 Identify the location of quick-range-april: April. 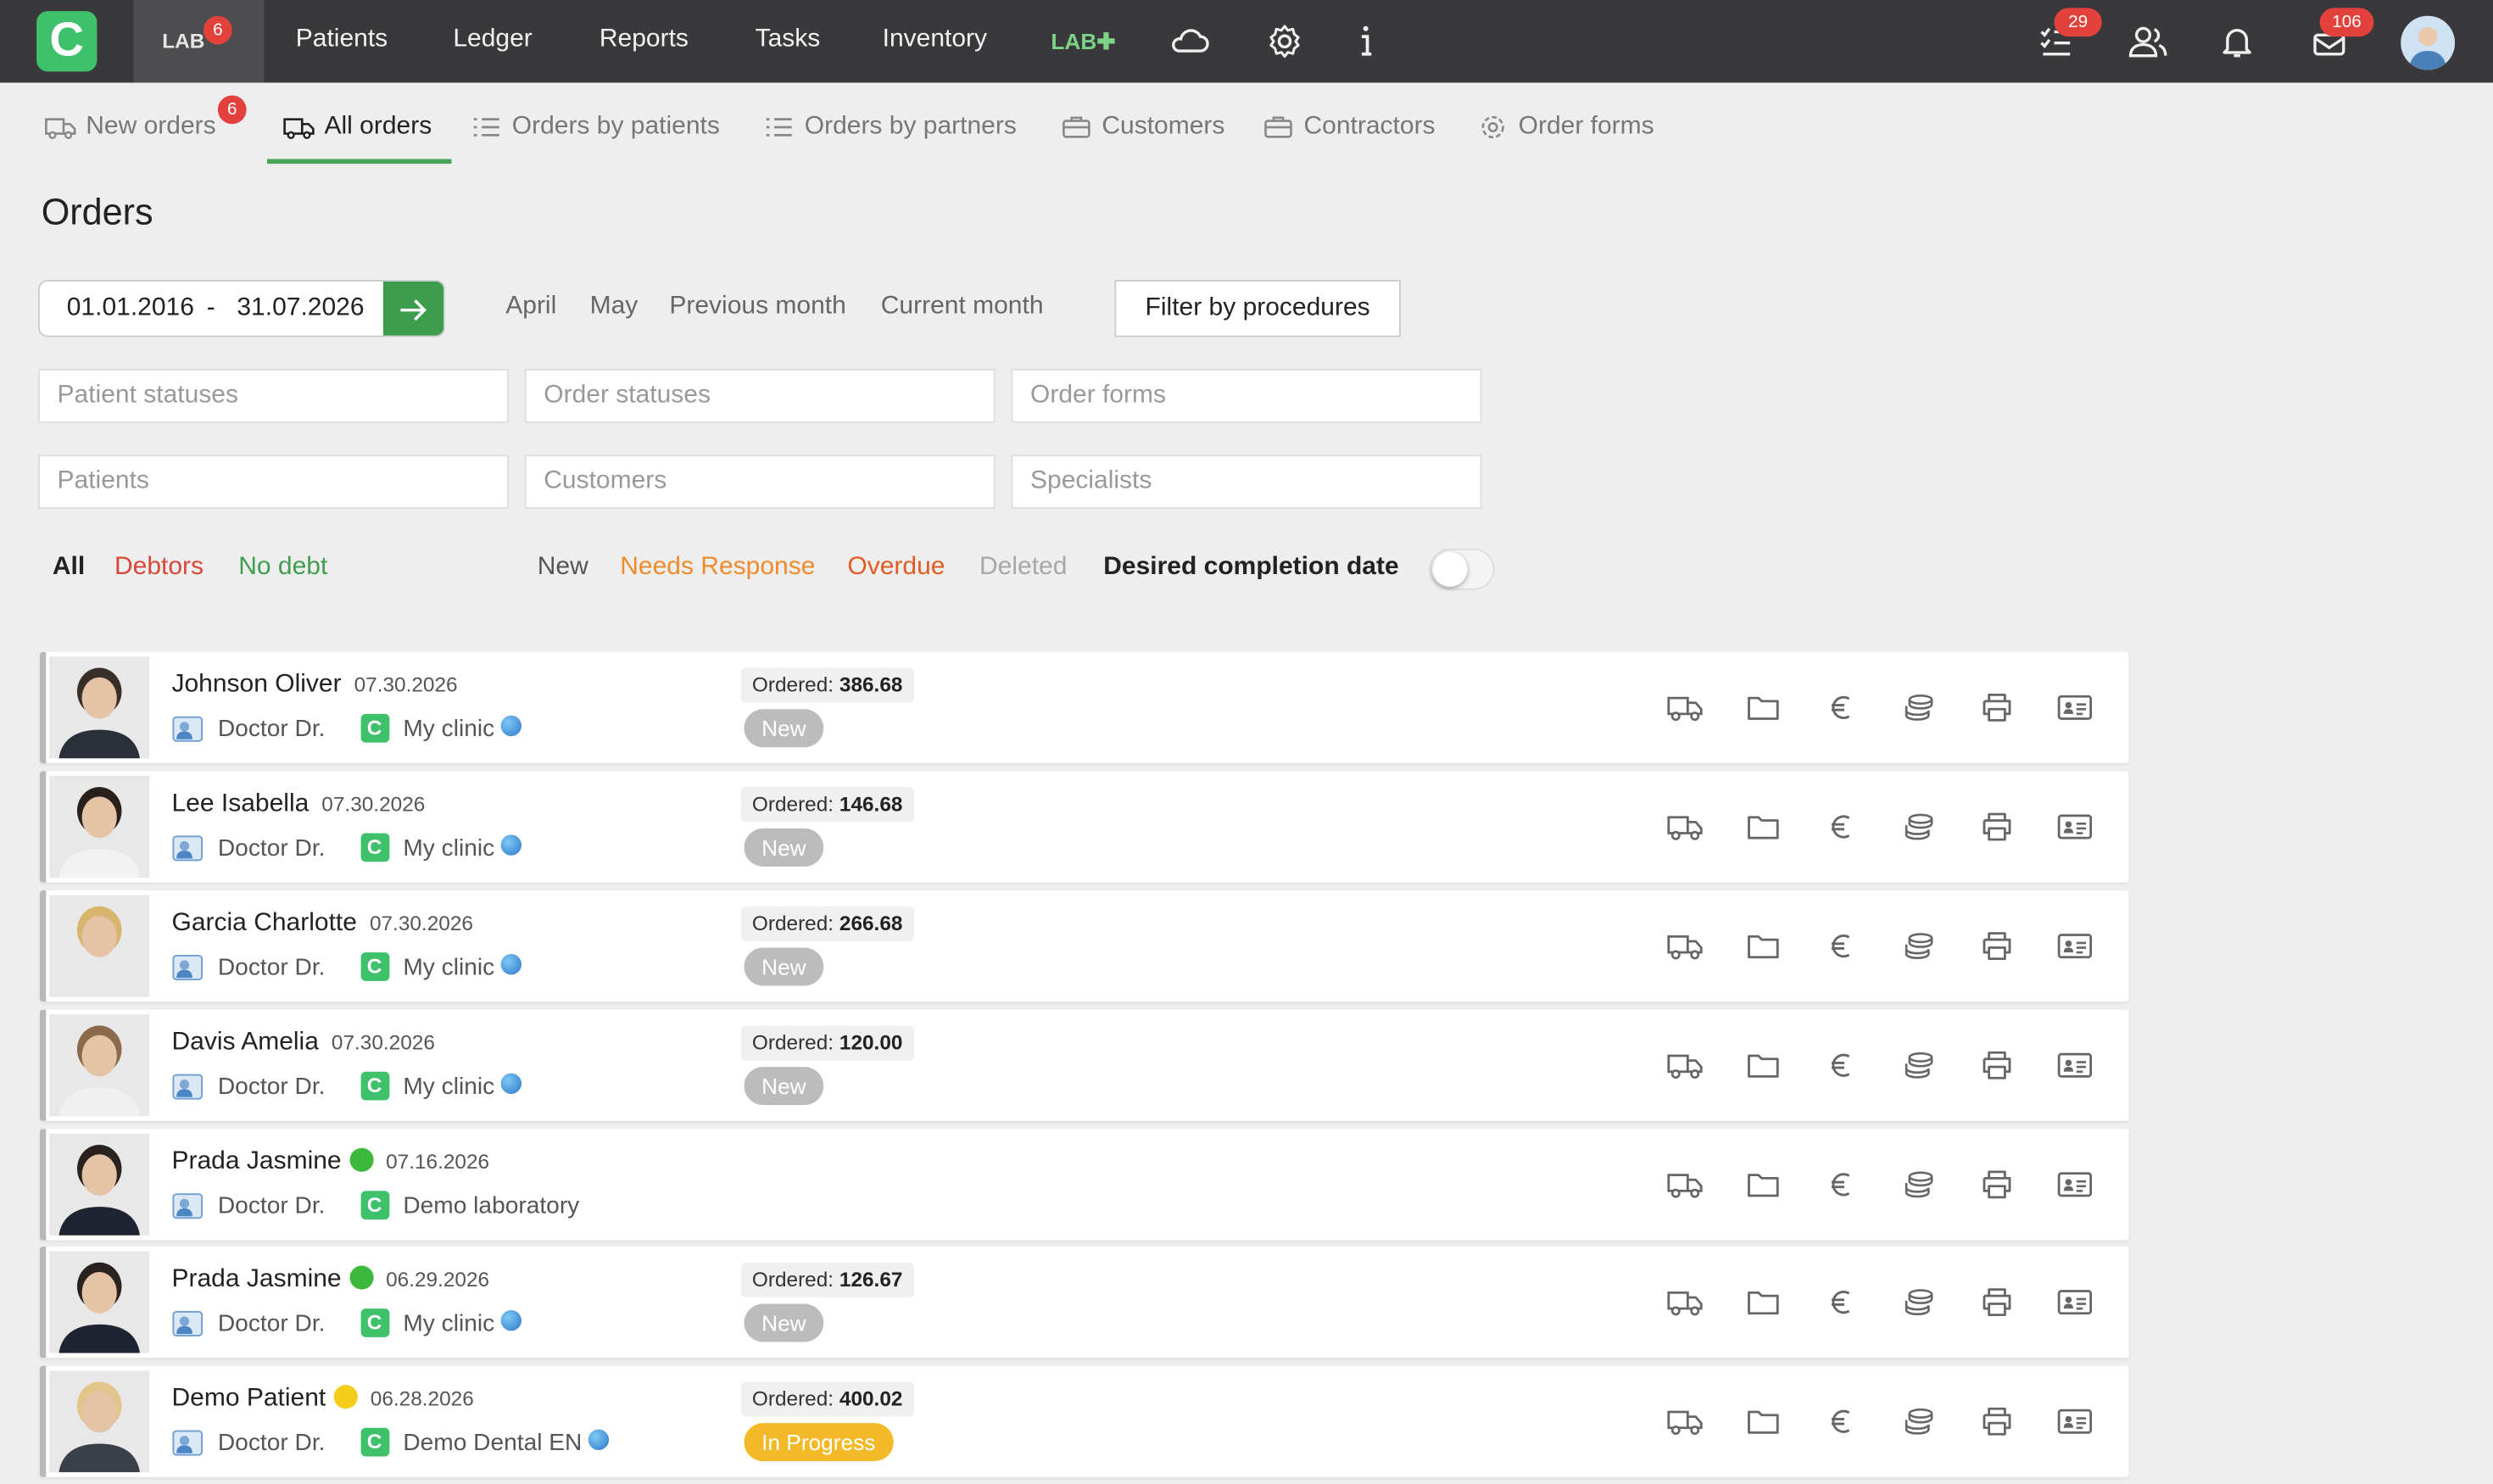
(530, 307).